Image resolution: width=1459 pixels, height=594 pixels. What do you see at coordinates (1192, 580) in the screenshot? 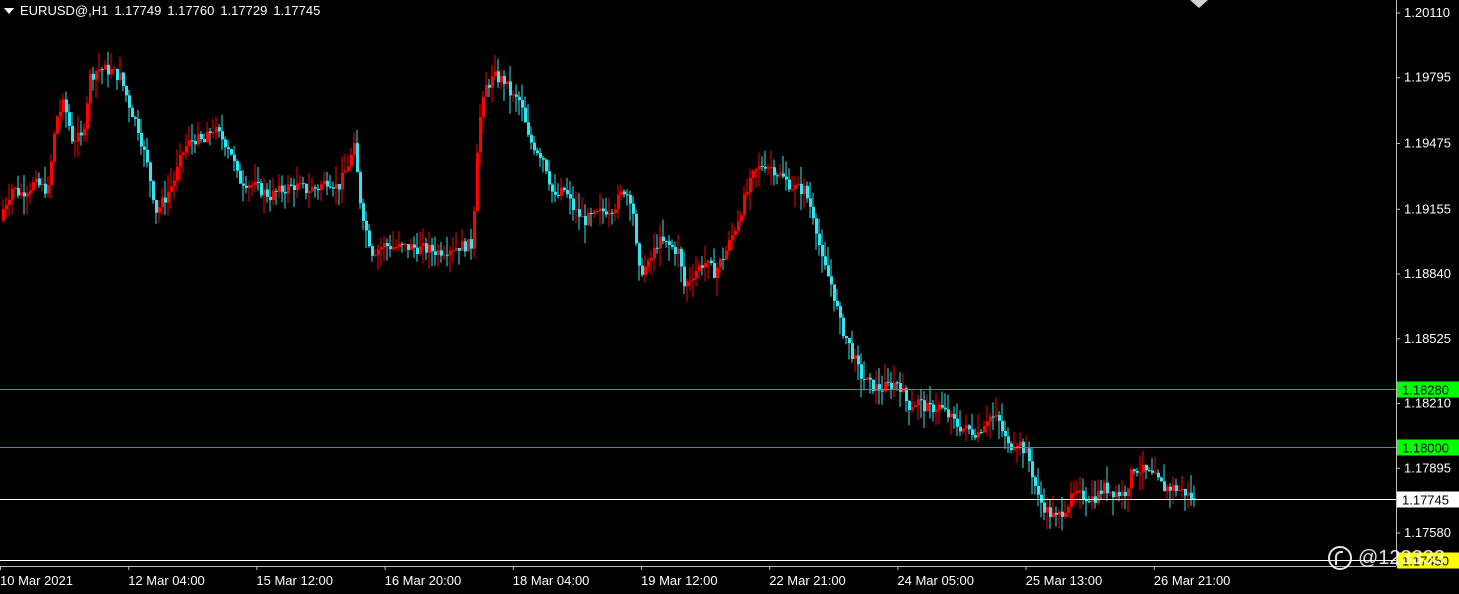
I see `x-tick-label: 26 Mar 21:00` at bounding box center [1192, 580].